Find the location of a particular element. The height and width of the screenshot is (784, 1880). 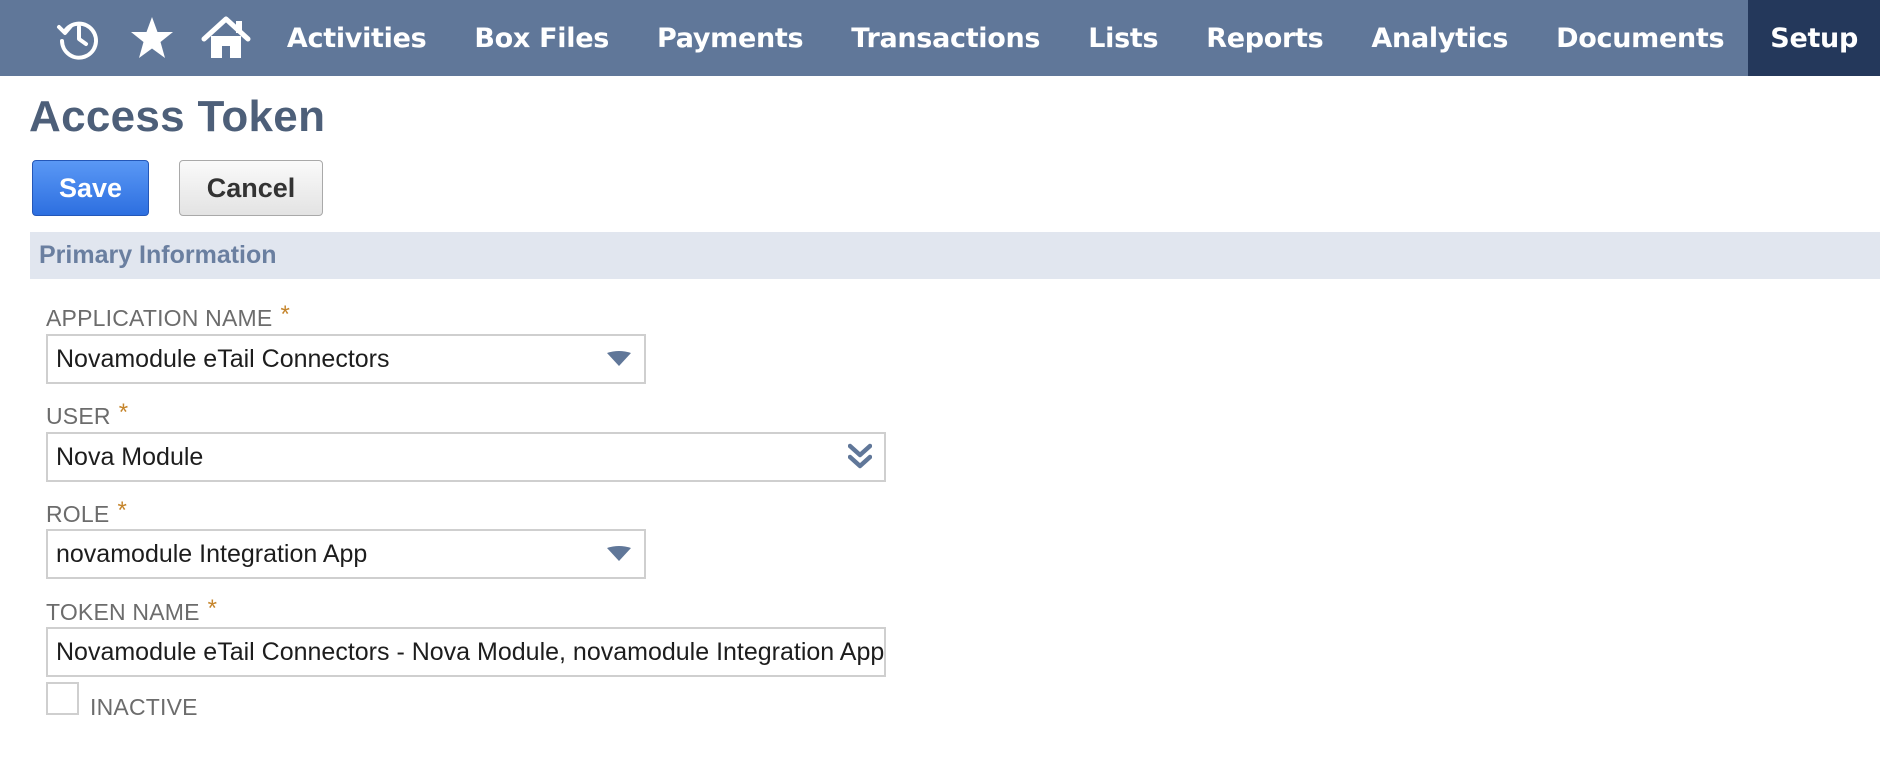

section-title: Primary Information is located at coordinates (158, 255).